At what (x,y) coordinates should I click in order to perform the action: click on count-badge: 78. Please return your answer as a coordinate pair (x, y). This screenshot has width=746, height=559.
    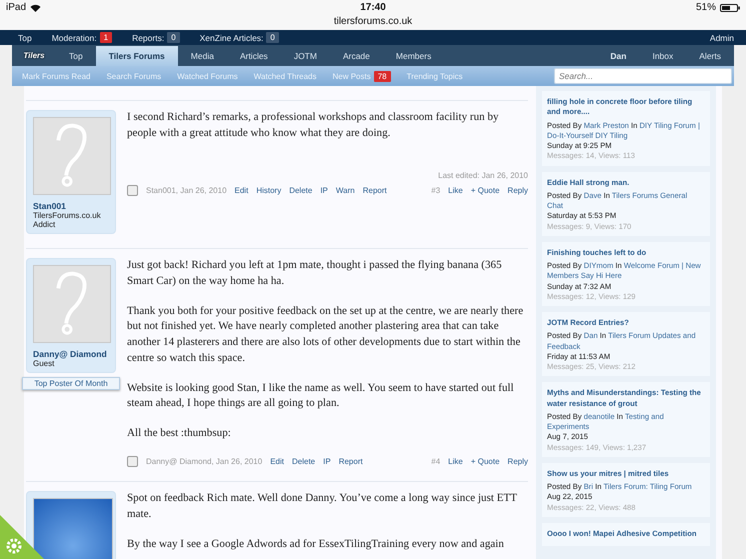
    Looking at the image, I should click on (382, 76).